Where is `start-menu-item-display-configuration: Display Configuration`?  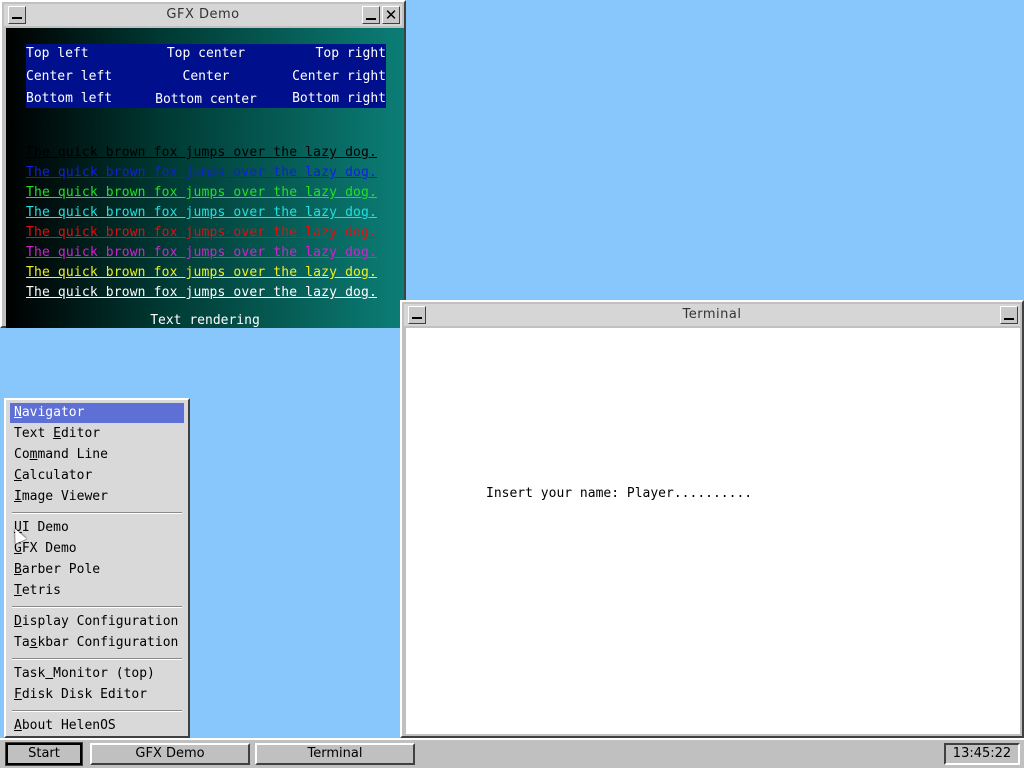 start-menu-item-display-configuration: Display Configuration is located at coordinates (97, 622).